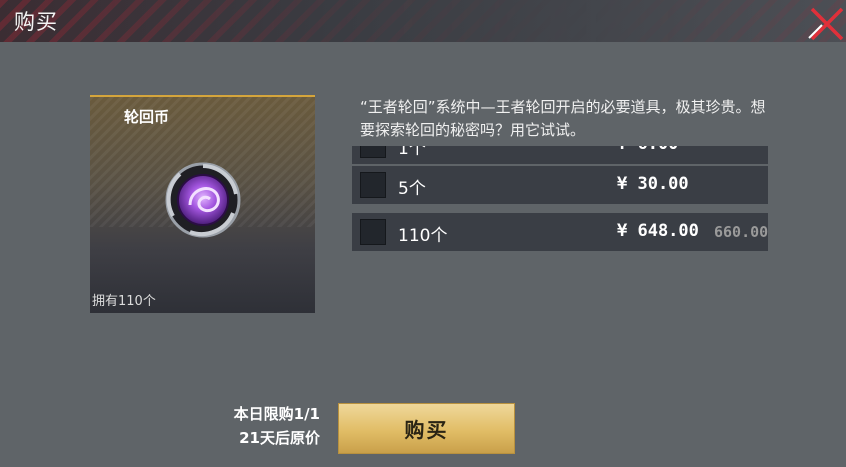 The width and height of the screenshot is (846, 467). I want to click on price-reset-note: 21天后原价, so click(279, 438).